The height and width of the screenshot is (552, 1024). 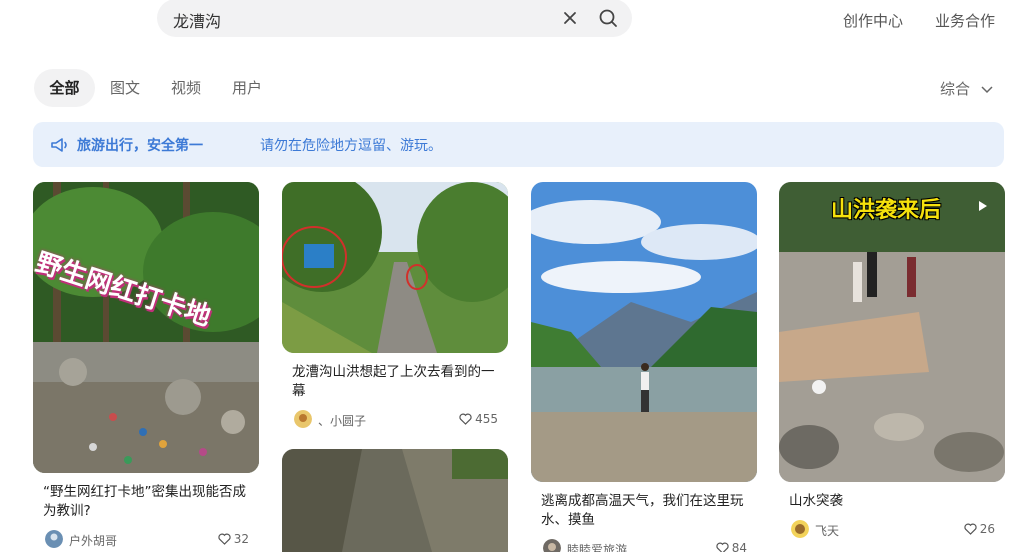 I want to click on flood-scene-image, so click(x=892, y=332).